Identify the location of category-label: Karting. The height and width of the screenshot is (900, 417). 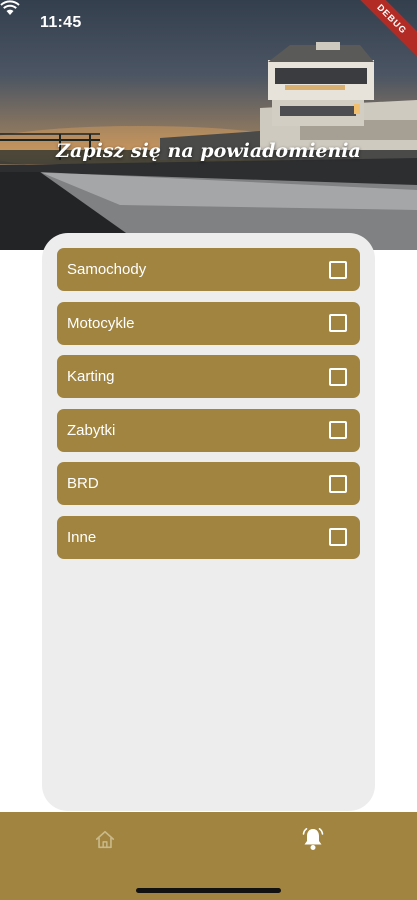
(91, 376).